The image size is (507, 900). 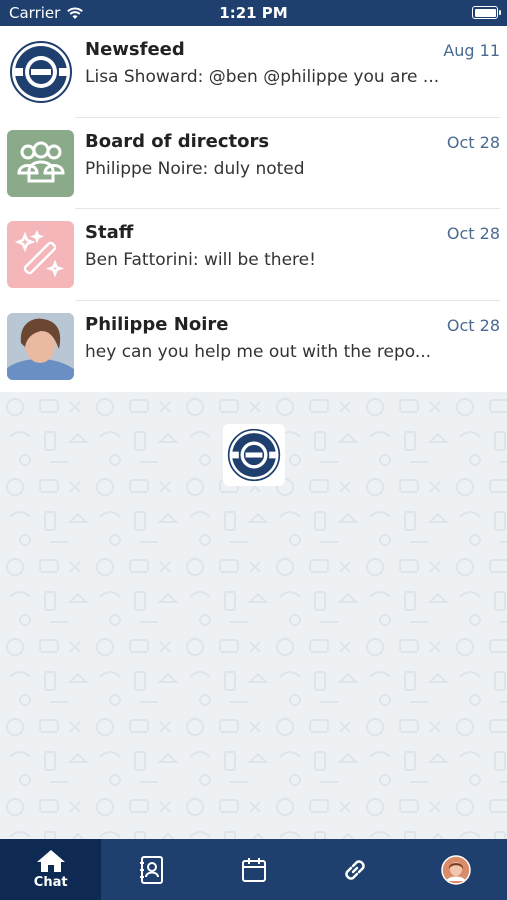 What do you see at coordinates (177, 141) in the screenshot?
I see `chat-title: Board of directors` at bounding box center [177, 141].